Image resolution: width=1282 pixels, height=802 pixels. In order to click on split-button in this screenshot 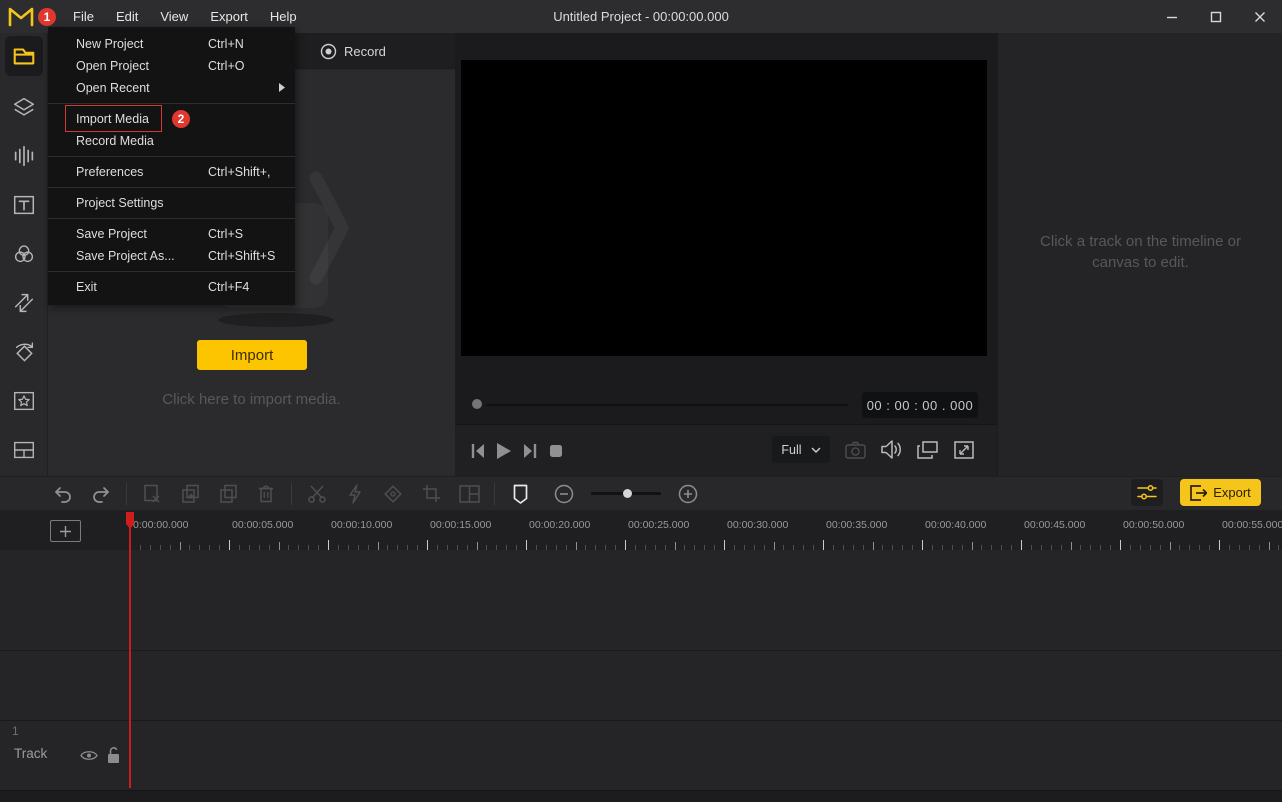, I will do `click(317, 494)`.